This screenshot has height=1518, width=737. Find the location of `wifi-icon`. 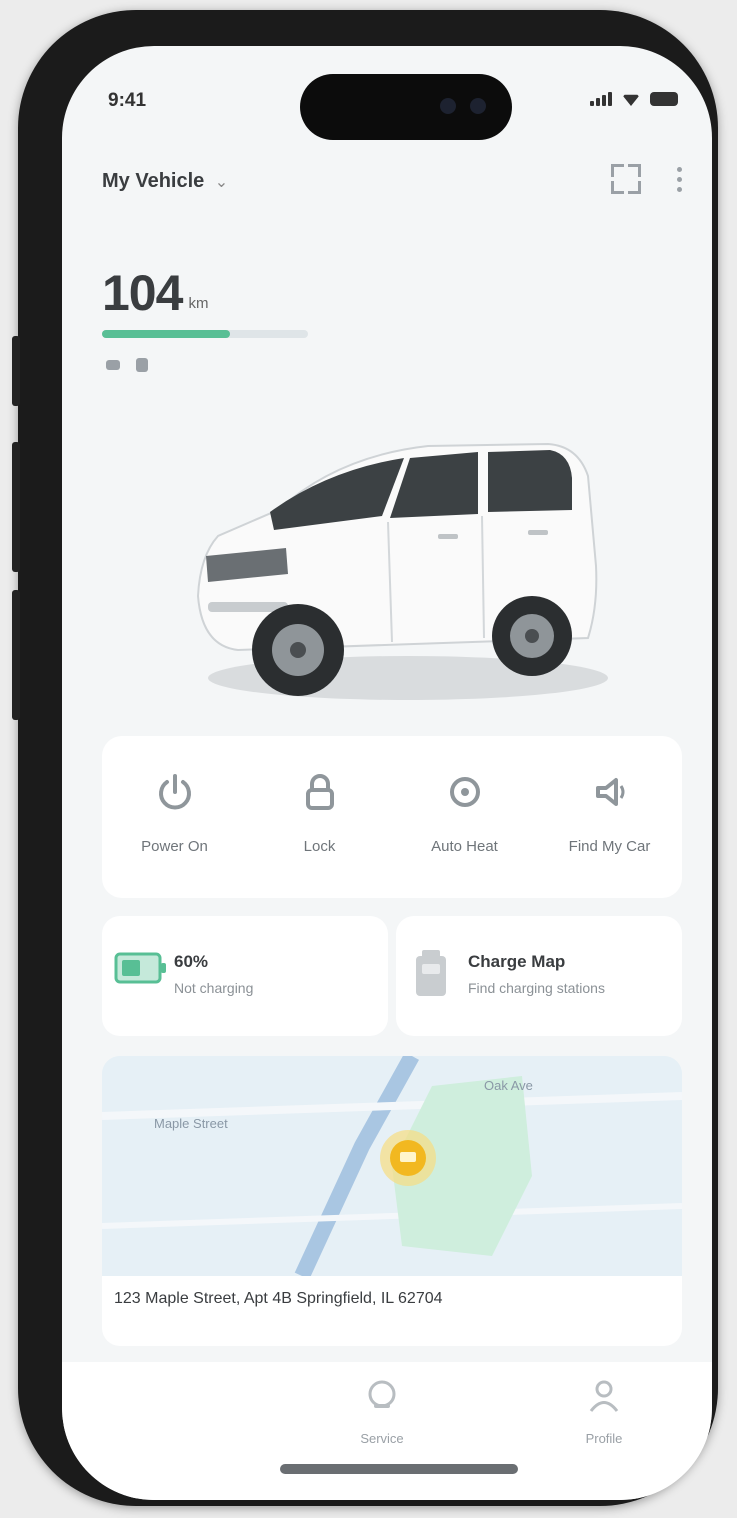

wifi-icon is located at coordinates (631, 100).